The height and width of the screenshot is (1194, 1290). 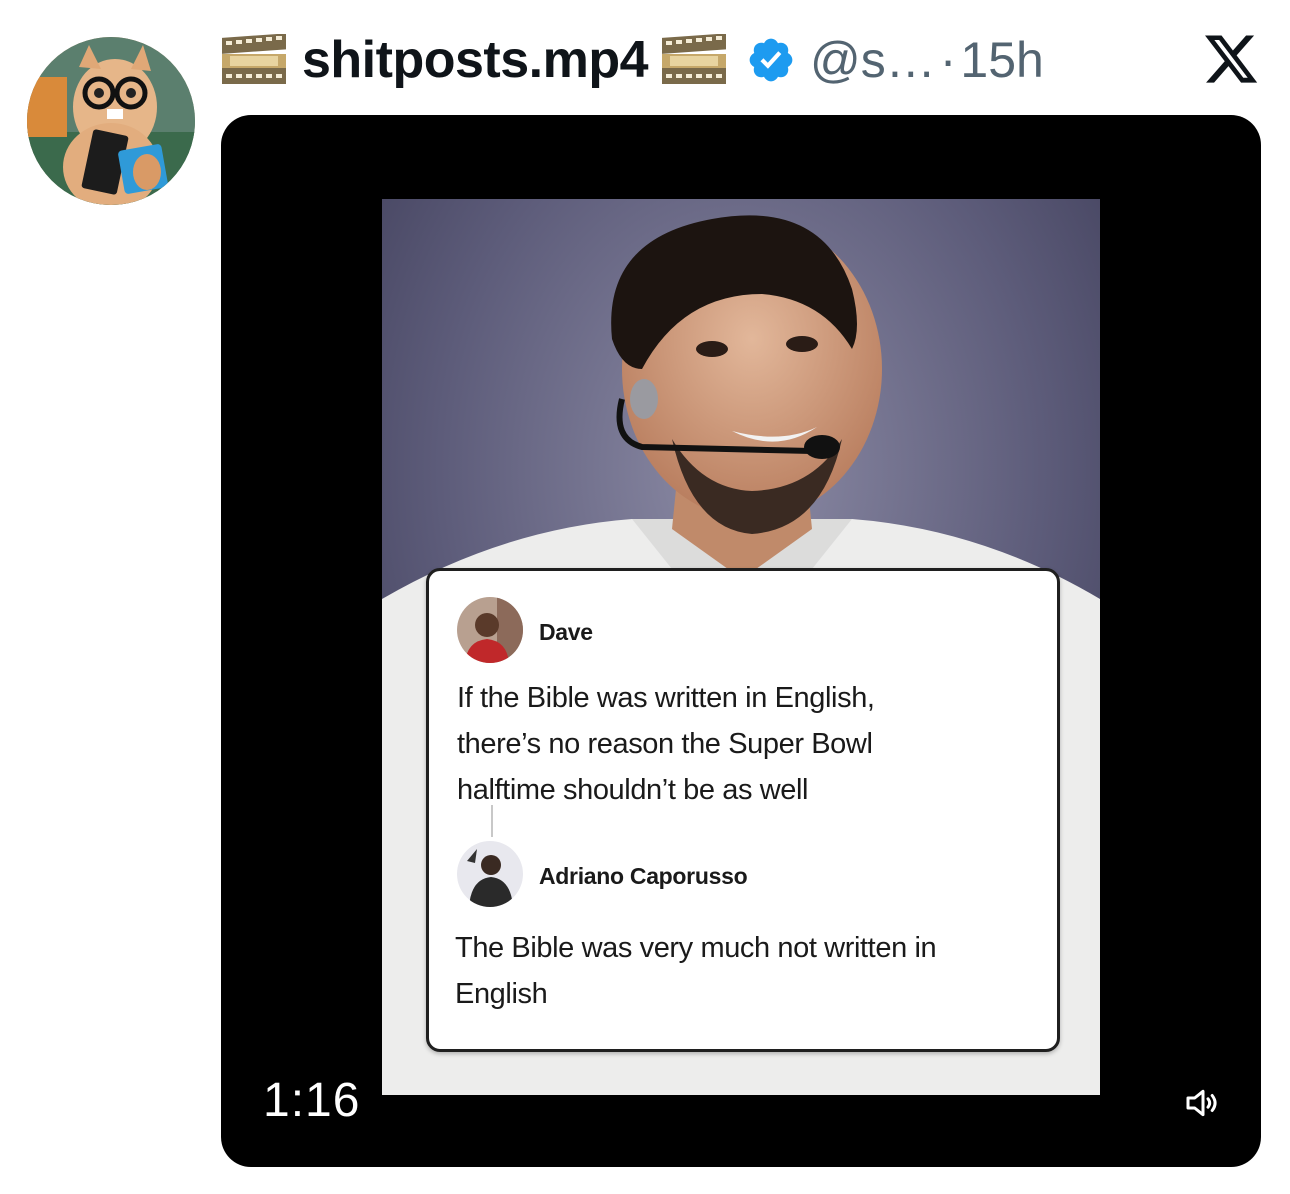 What do you see at coordinates (475, 60) in the screenshot?
I see `author-display-name: shitposts.mp4` at bounding box center [475, 60].